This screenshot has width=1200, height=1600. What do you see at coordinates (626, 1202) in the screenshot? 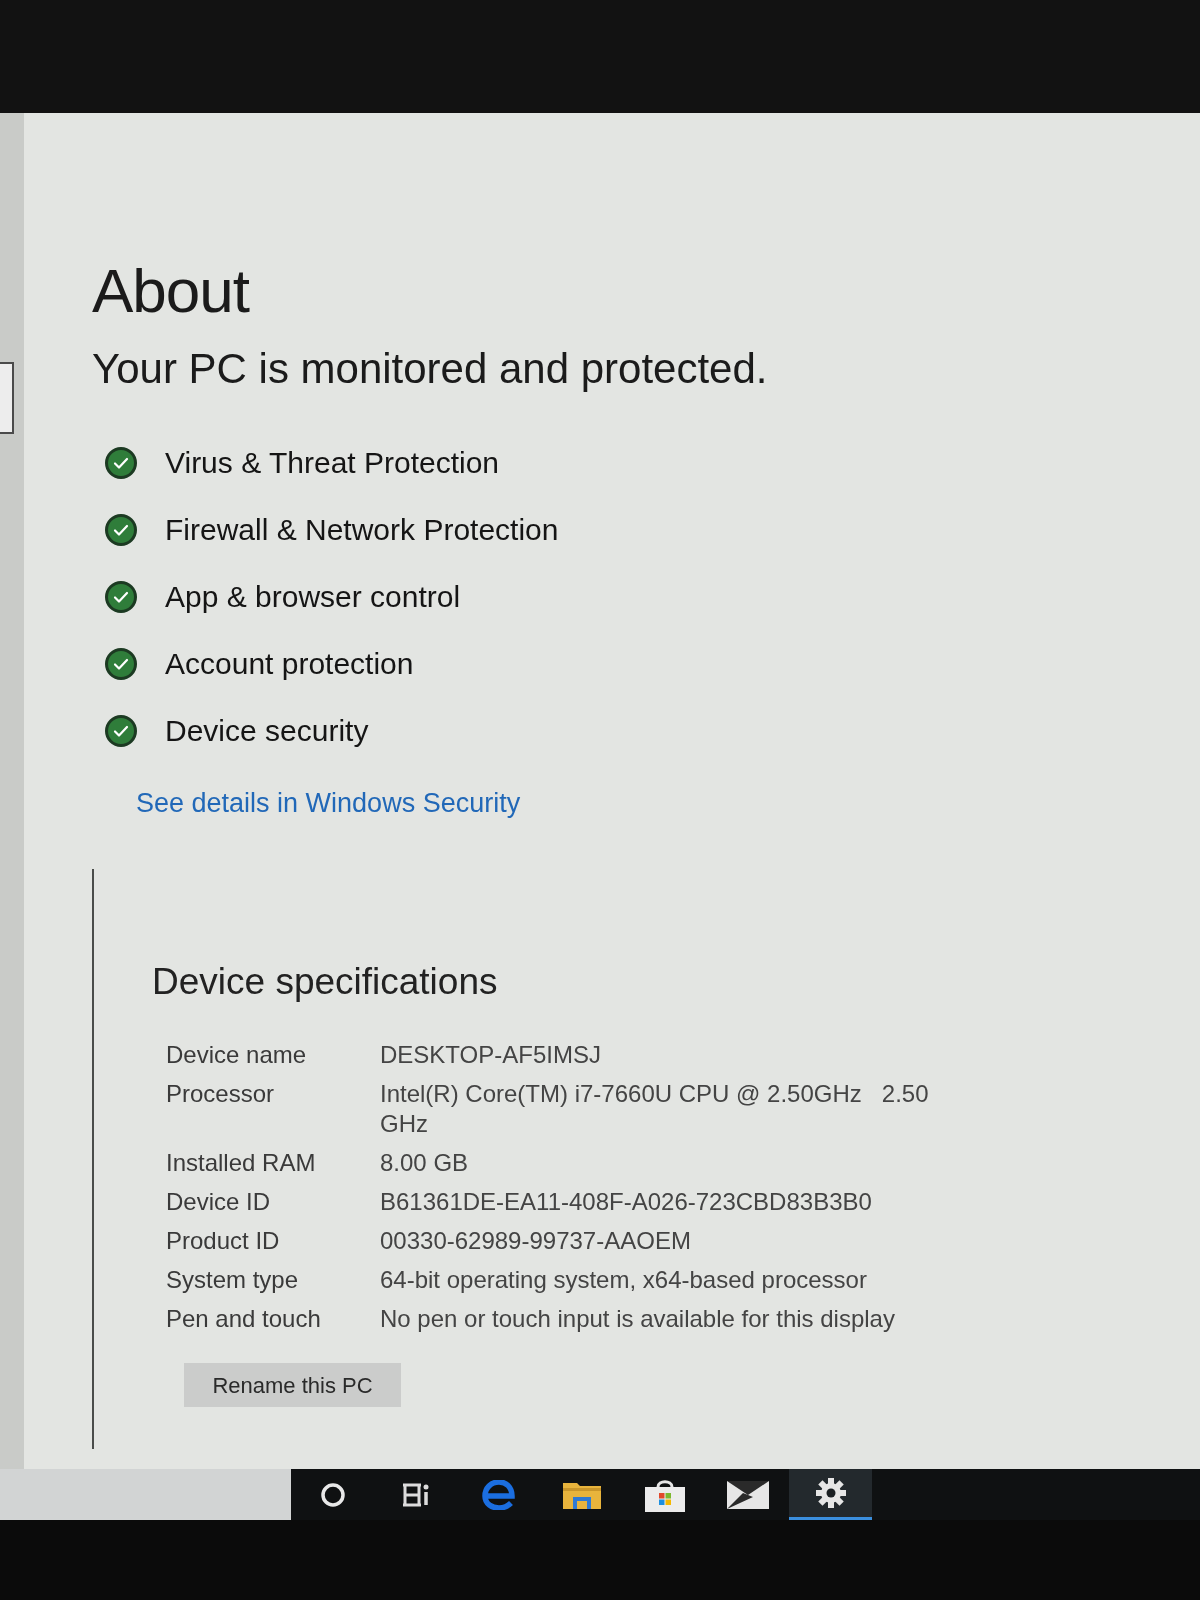
I see `spec-value: B61361DE-EA11-408F-A026-723CBD83B3B0` at bounding box center [626, 1202].